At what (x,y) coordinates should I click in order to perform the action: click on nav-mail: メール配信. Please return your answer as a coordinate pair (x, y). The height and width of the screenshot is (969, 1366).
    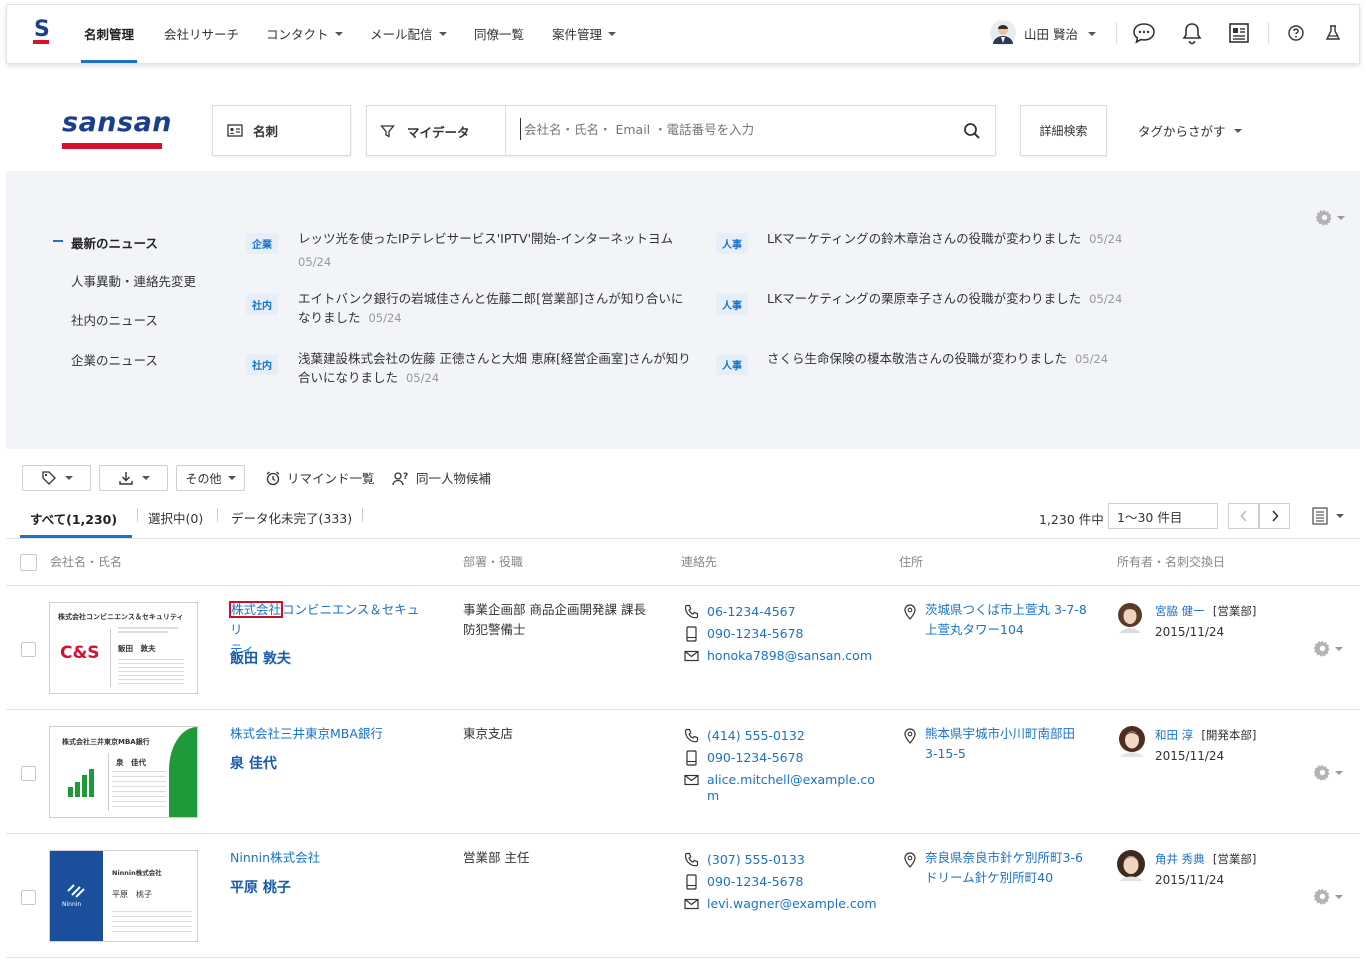
    Looking at the image, I should click on (408, 33).